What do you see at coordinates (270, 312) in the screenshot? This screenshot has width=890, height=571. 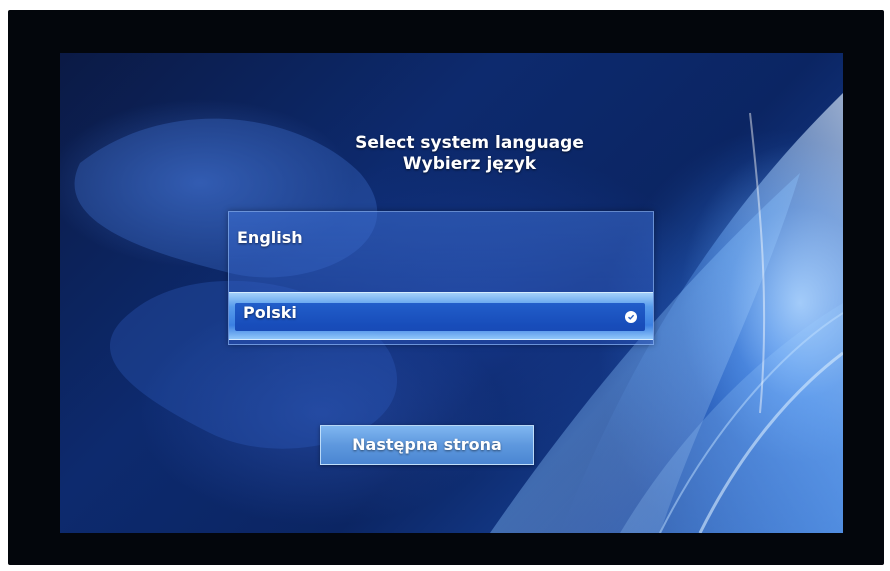 I see `language-option-label: Polski` at bounding box center [270, 312].